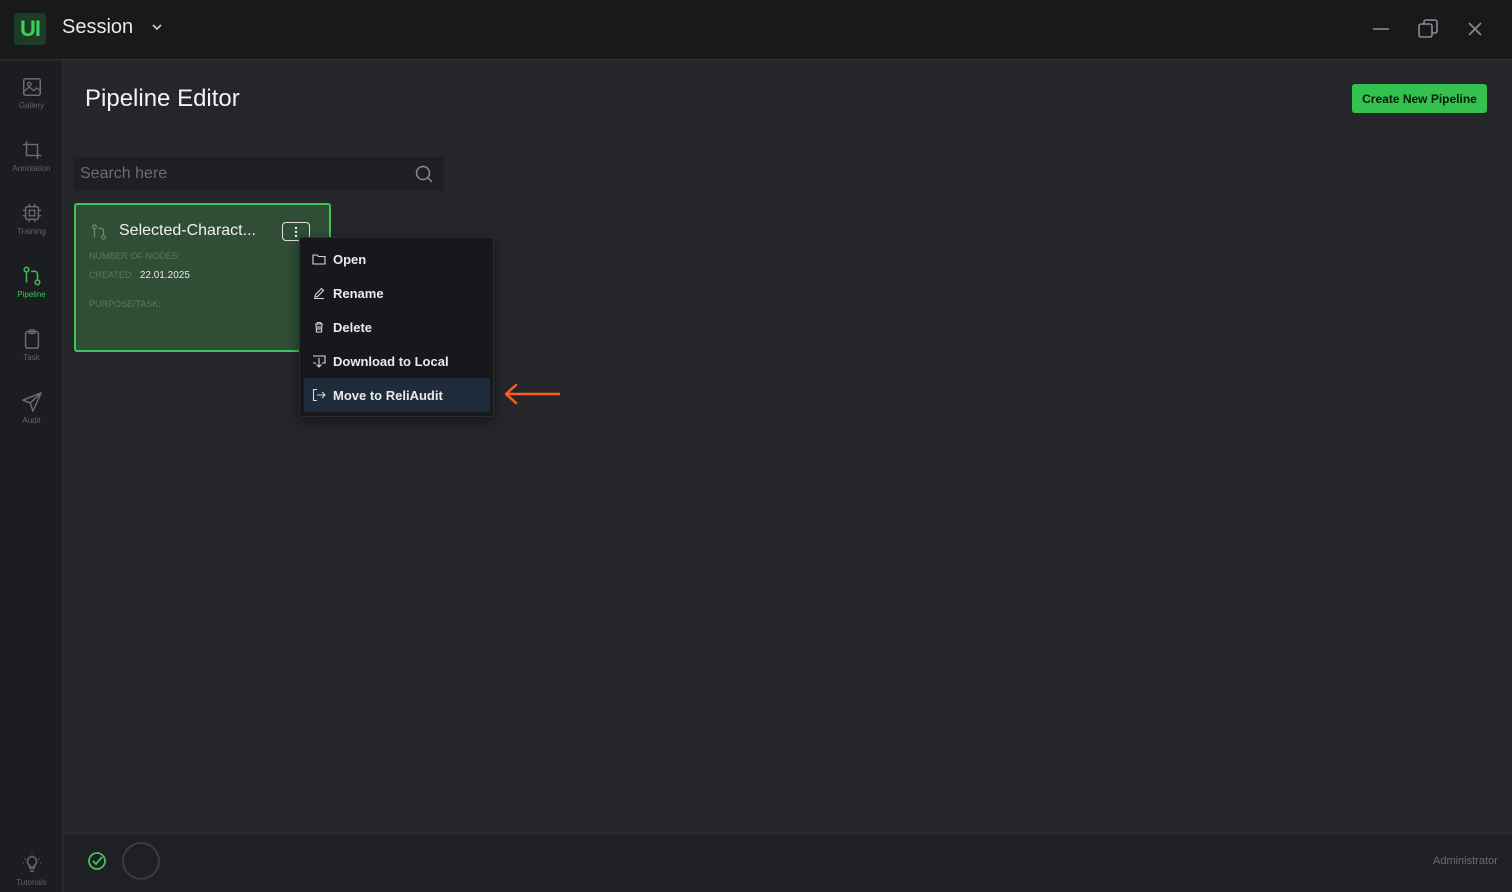 This screenshot has width=1512, height=892. What do you see at coordinates (532, 394) in the screenshot?
I see `annotation-arrow-icon` at bounding box center [532, 394].